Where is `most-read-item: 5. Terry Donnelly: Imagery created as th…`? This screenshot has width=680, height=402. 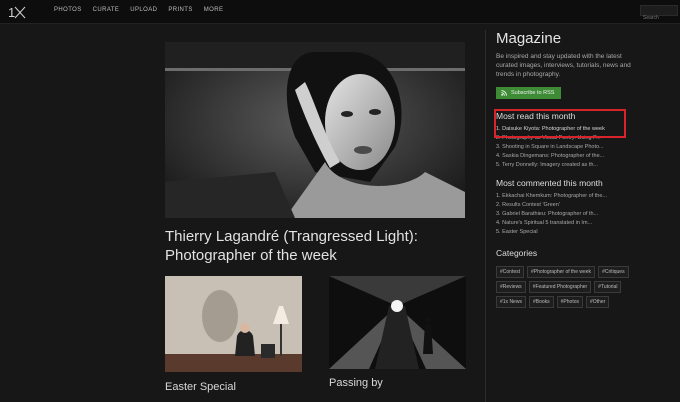 most-read-item: 5. Terry Donnelly: Imagery created as th… is located at coordinates (586, 165).